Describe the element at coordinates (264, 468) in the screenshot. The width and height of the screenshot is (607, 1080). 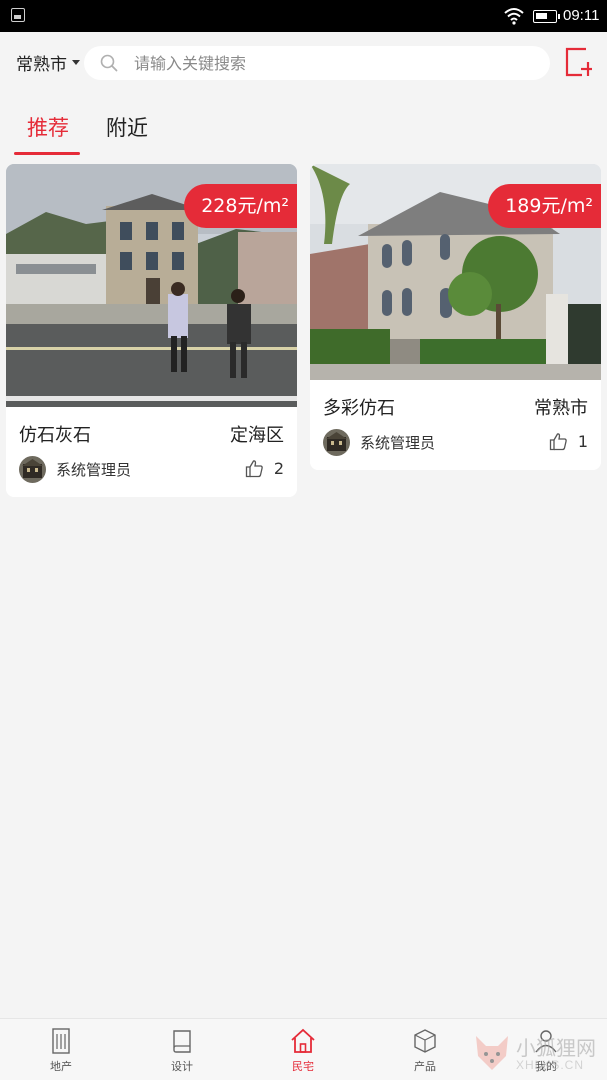
I see `like-button: 2` at that location.